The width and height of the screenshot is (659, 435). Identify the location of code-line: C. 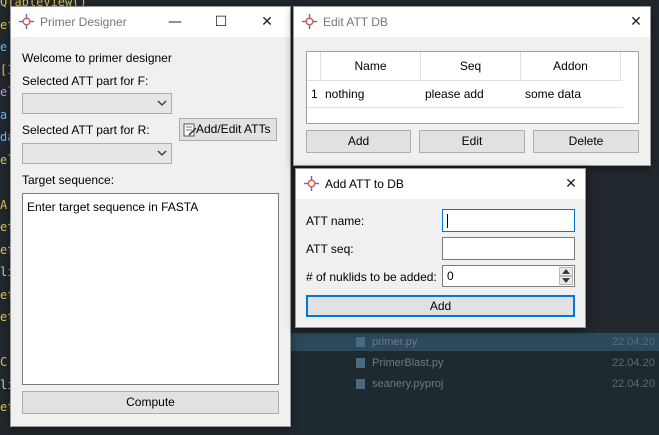
(4, 362).